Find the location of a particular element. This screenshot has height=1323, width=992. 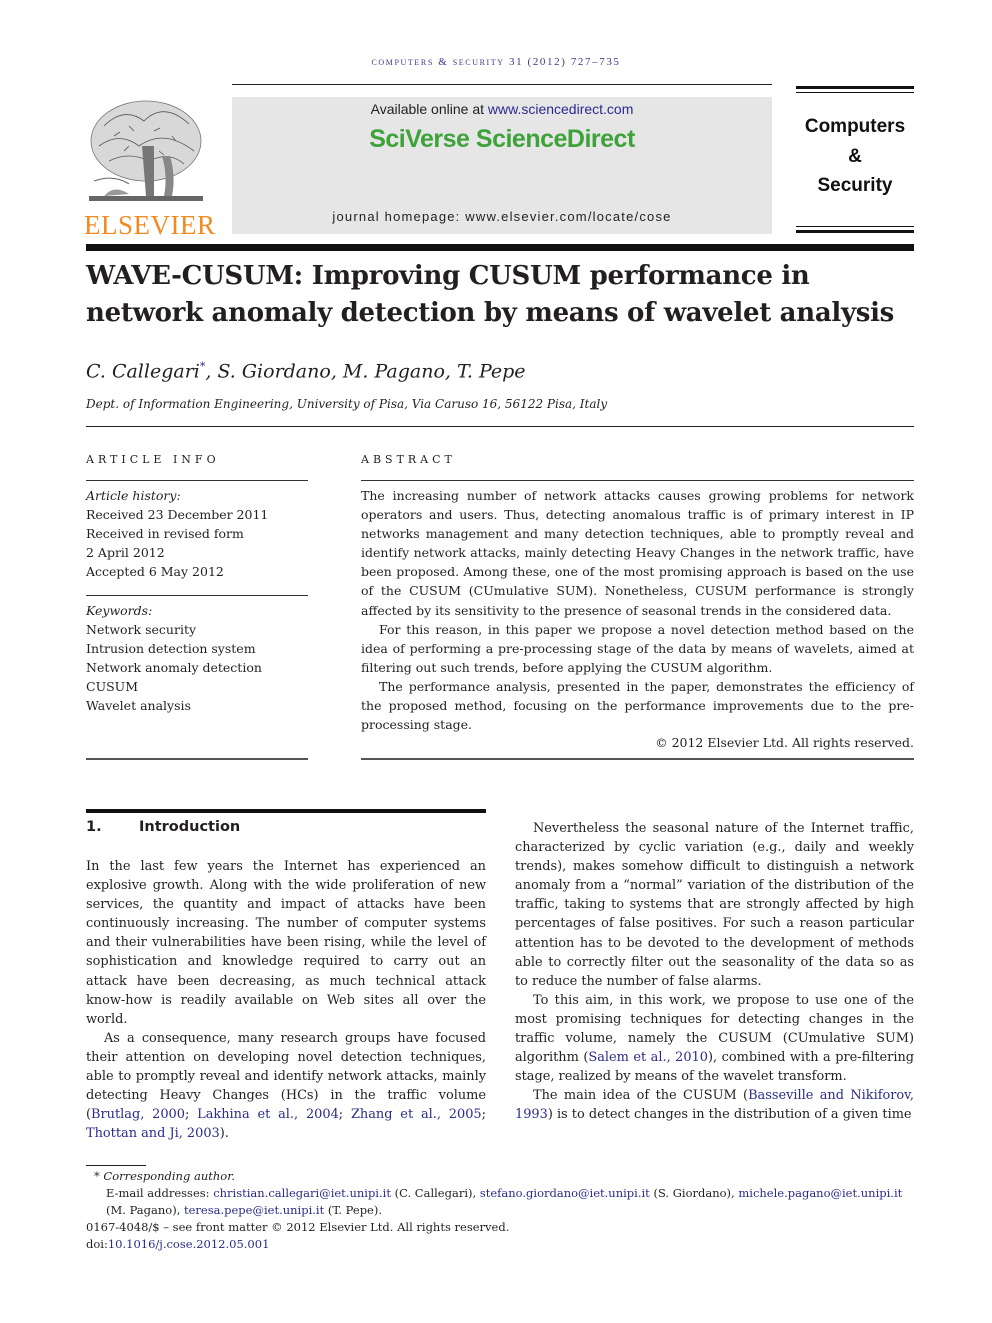

author: S. Giordano is located at coordinates (274, 371).